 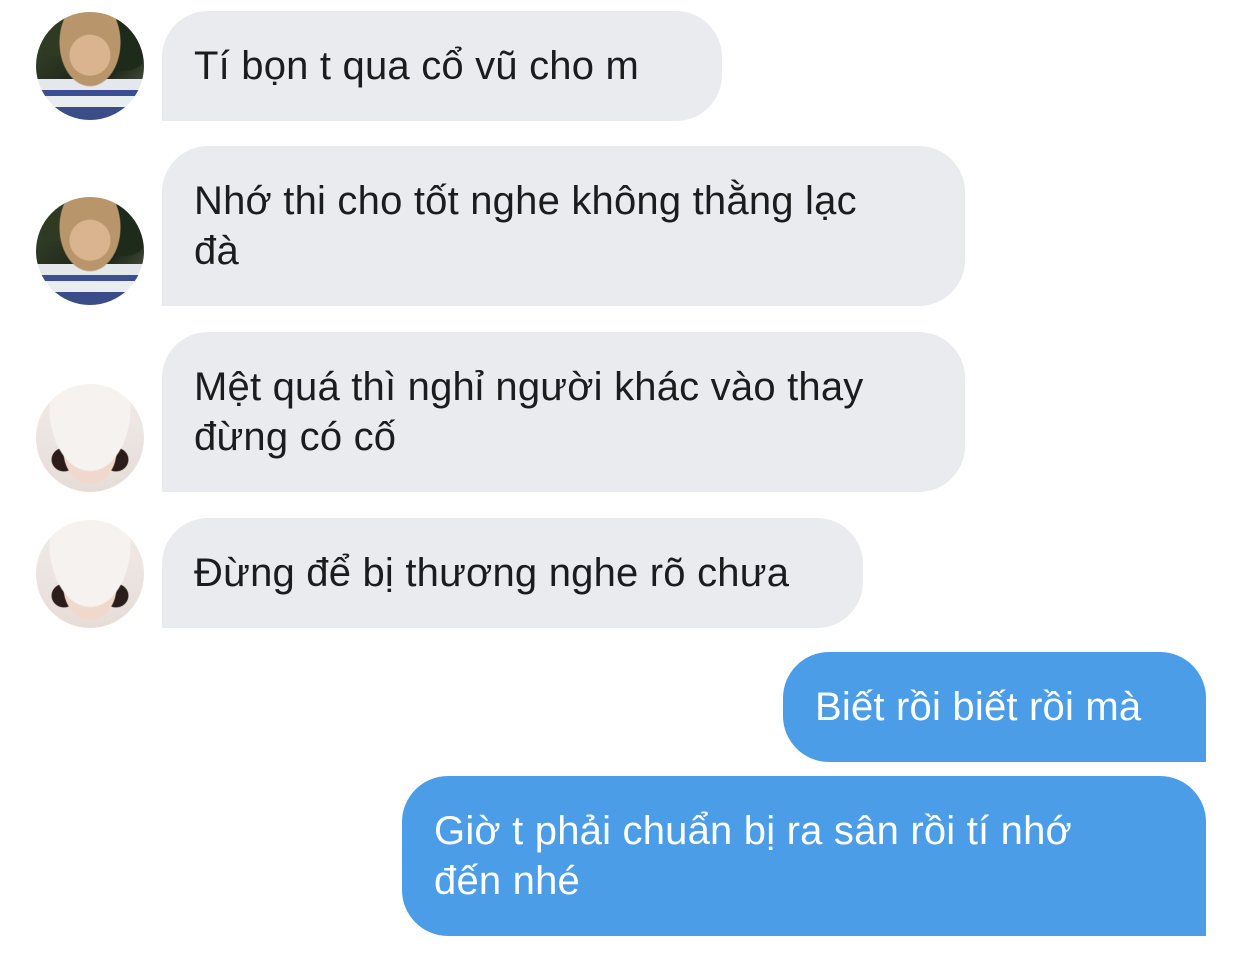 I want to click on message-bubble-incoming: Tí bọn t qua cổ vũ cho m, so click(x=442, y=66).